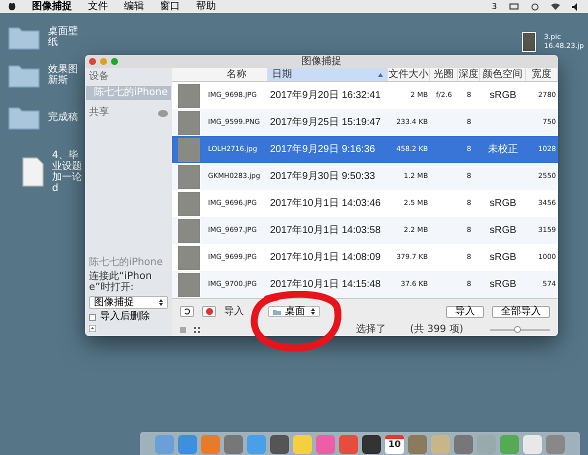 The image size is (588, 455). I want to click on menu-item: 图像捕捉, so click(52, 7).